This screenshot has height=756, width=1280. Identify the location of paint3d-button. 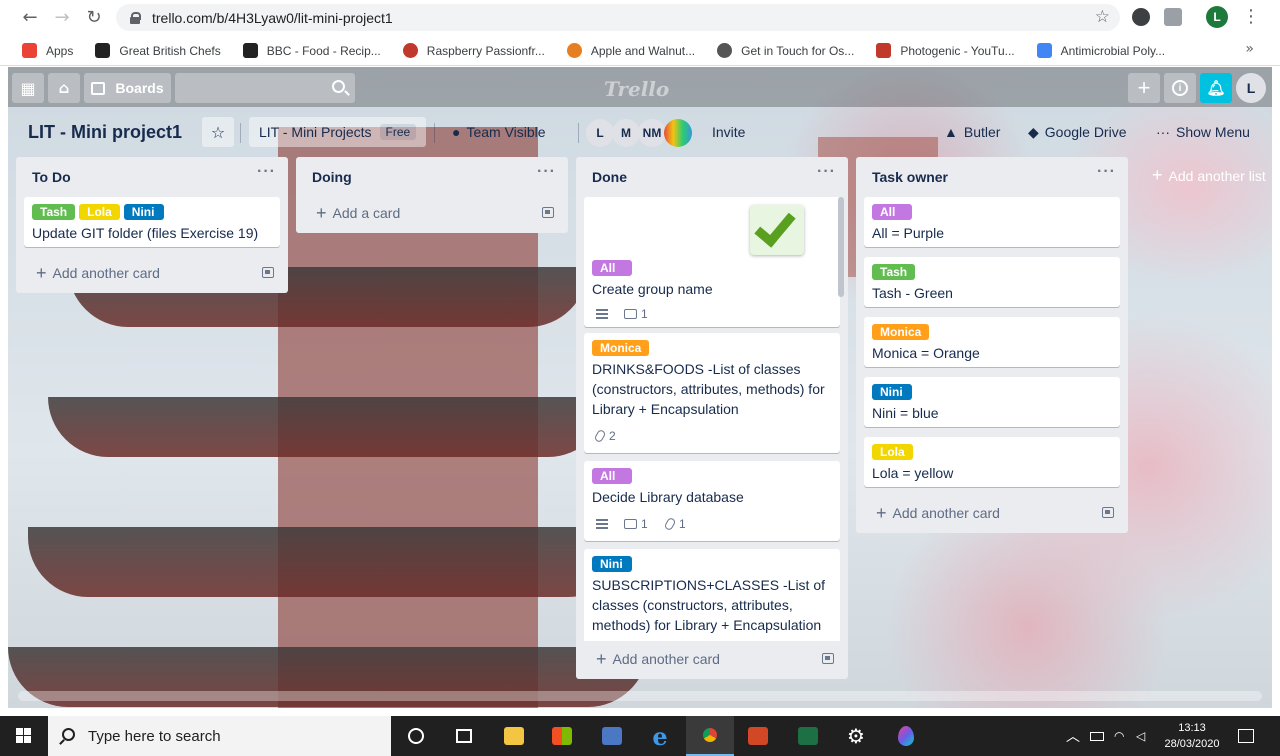
(906, 736).